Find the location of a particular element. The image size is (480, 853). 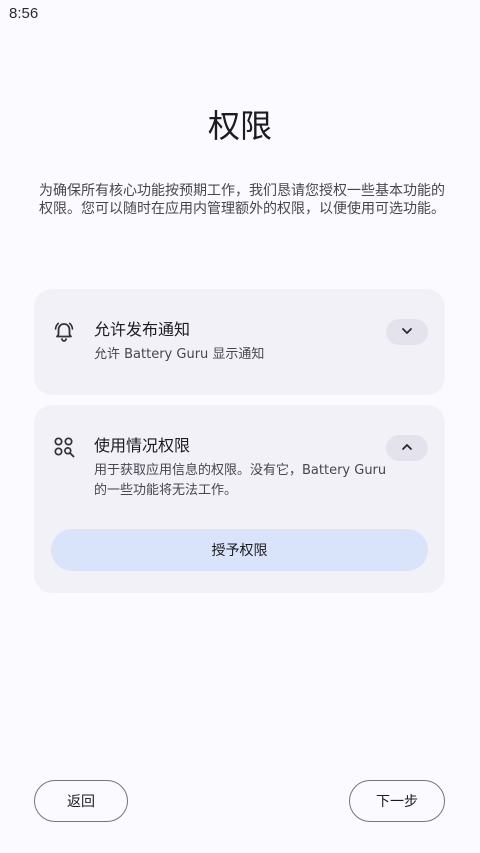

chevron-down-icon is located at coordinates (407, 332).